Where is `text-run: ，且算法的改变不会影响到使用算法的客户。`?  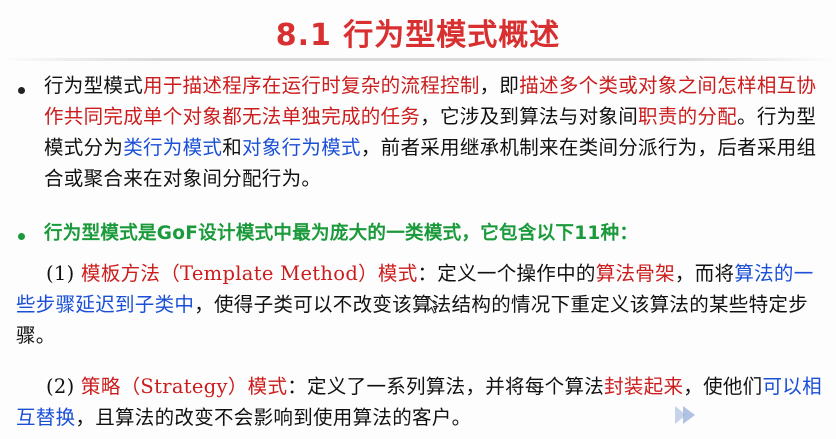
text-run: ，且算法的改变不会影响到使用算法的客户。 is located at coordinates (273, 417).